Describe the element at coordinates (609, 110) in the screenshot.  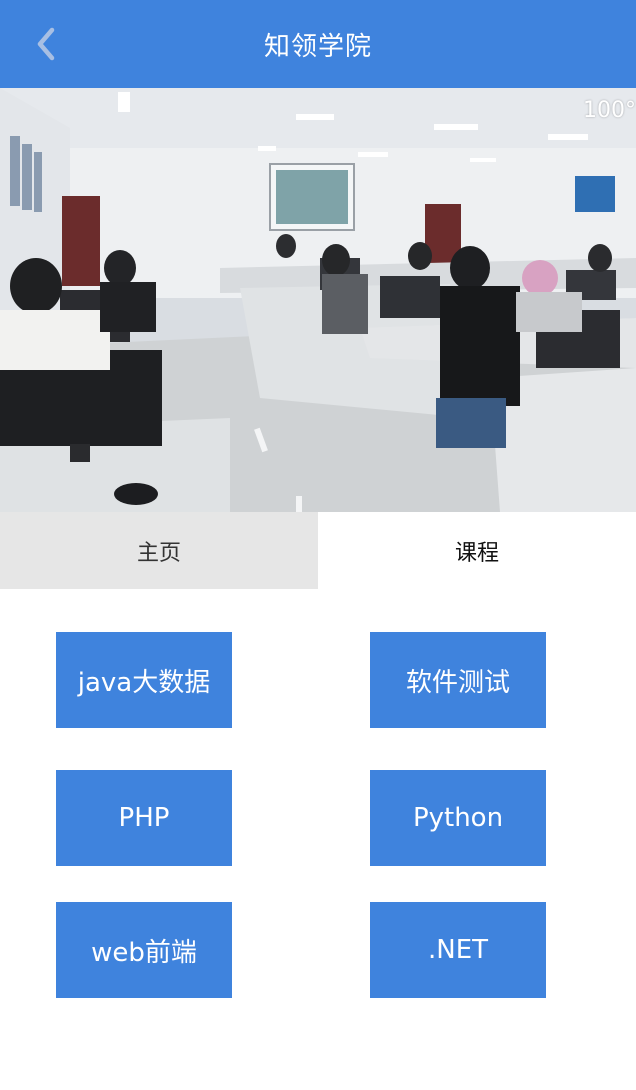
I see `overlay-percentage: 100°` at that location.